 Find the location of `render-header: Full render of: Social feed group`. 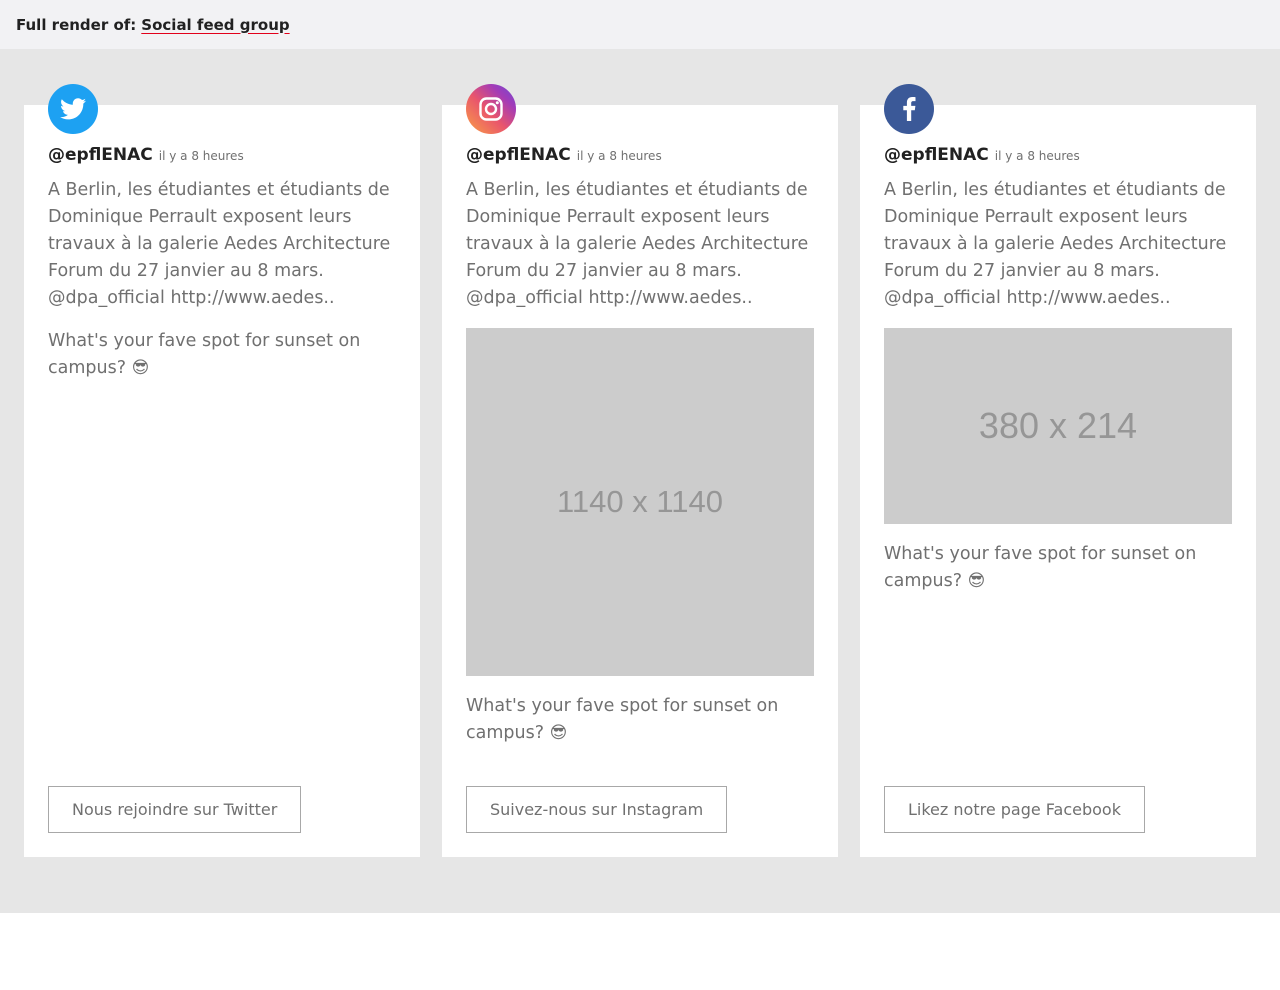

render-header: Full render of: Social feed group is located at coordinates (640, 24).